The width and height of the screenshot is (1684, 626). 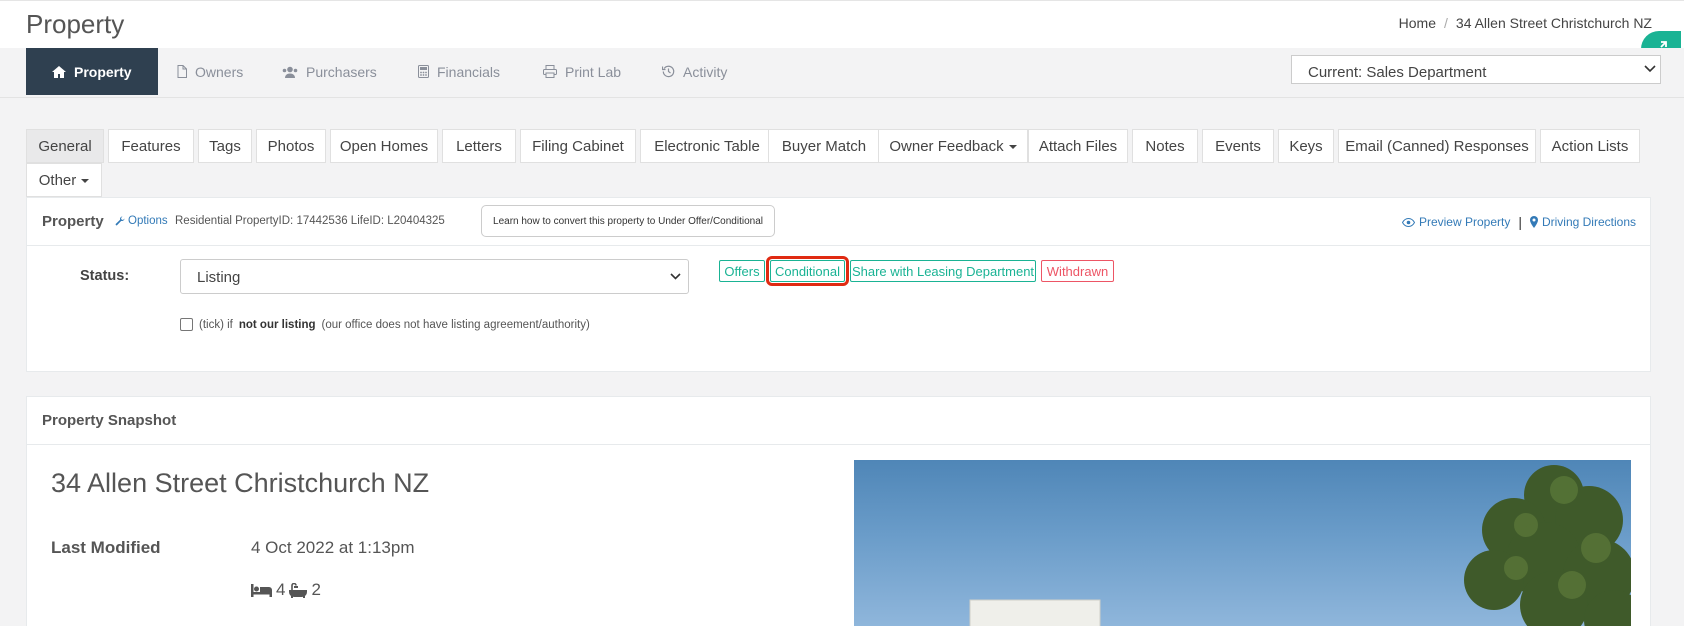 I want to click on home-icon, so click(x=59, y=71).